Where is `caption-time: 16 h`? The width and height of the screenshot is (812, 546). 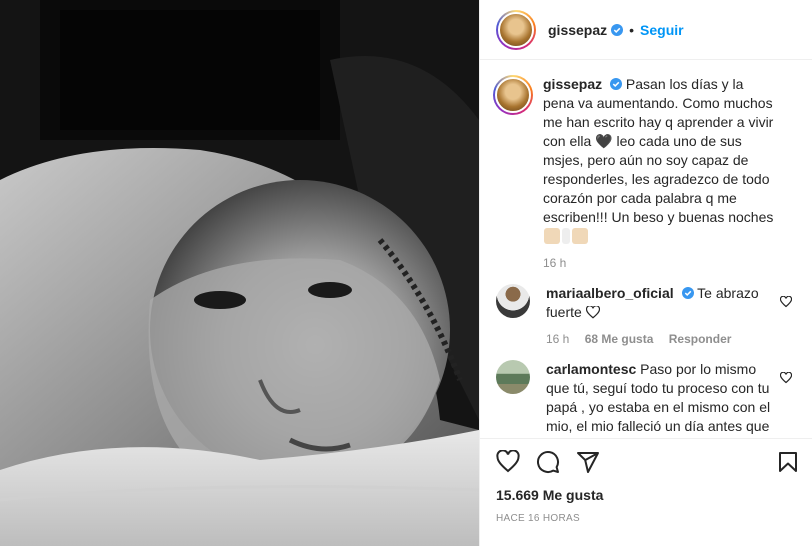
caption-time: 16 h is located at coordinates (554, 263).